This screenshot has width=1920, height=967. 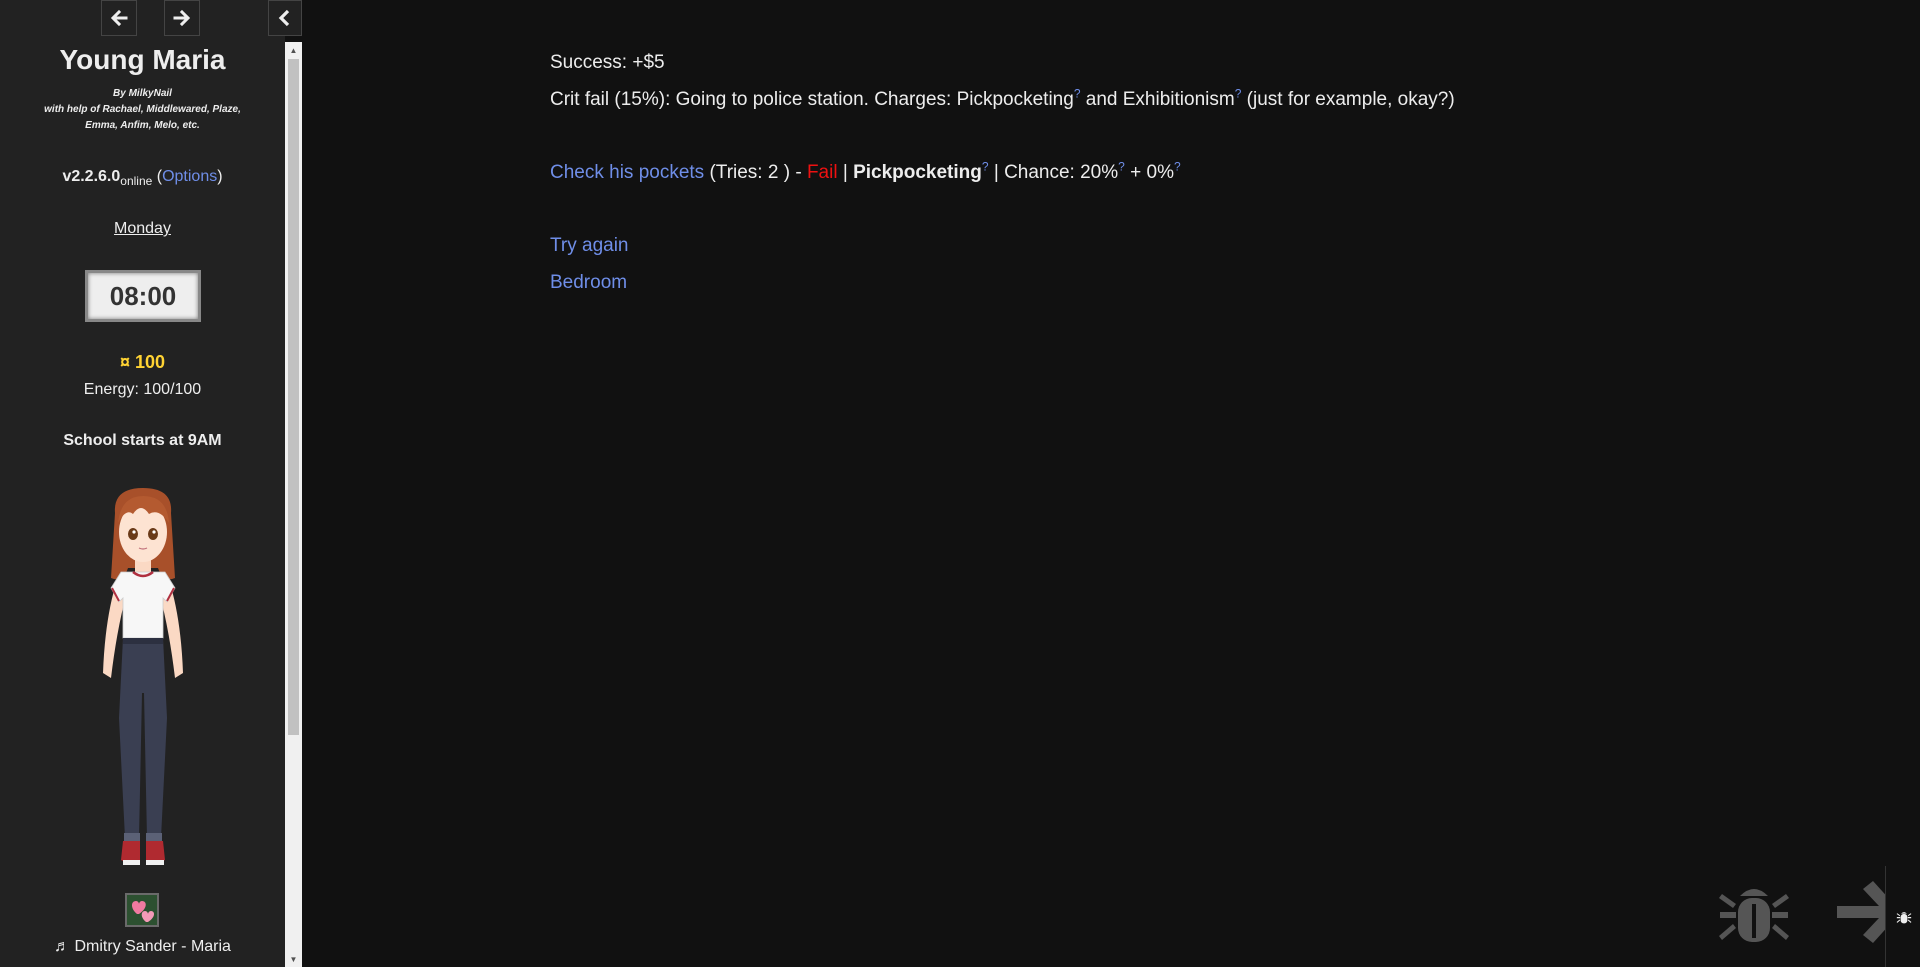 I want to click on chance-help-icon: ?, so click(x=1121, y=167).